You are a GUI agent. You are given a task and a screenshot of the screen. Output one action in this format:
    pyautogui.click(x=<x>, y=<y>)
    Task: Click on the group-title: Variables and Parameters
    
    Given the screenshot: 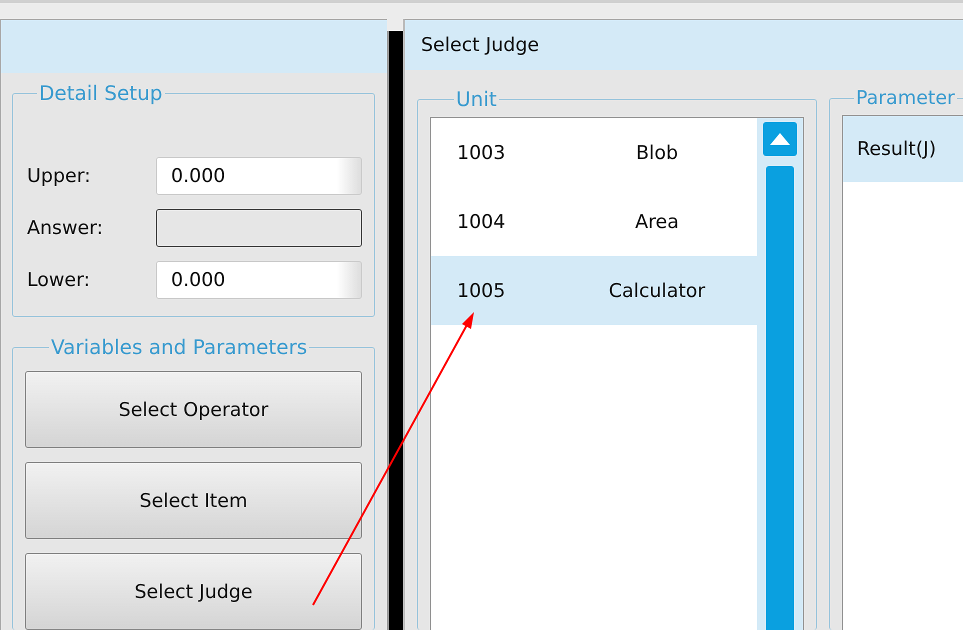 What is the action you would take?
    pyautogui.click(x=179, y=347)
    